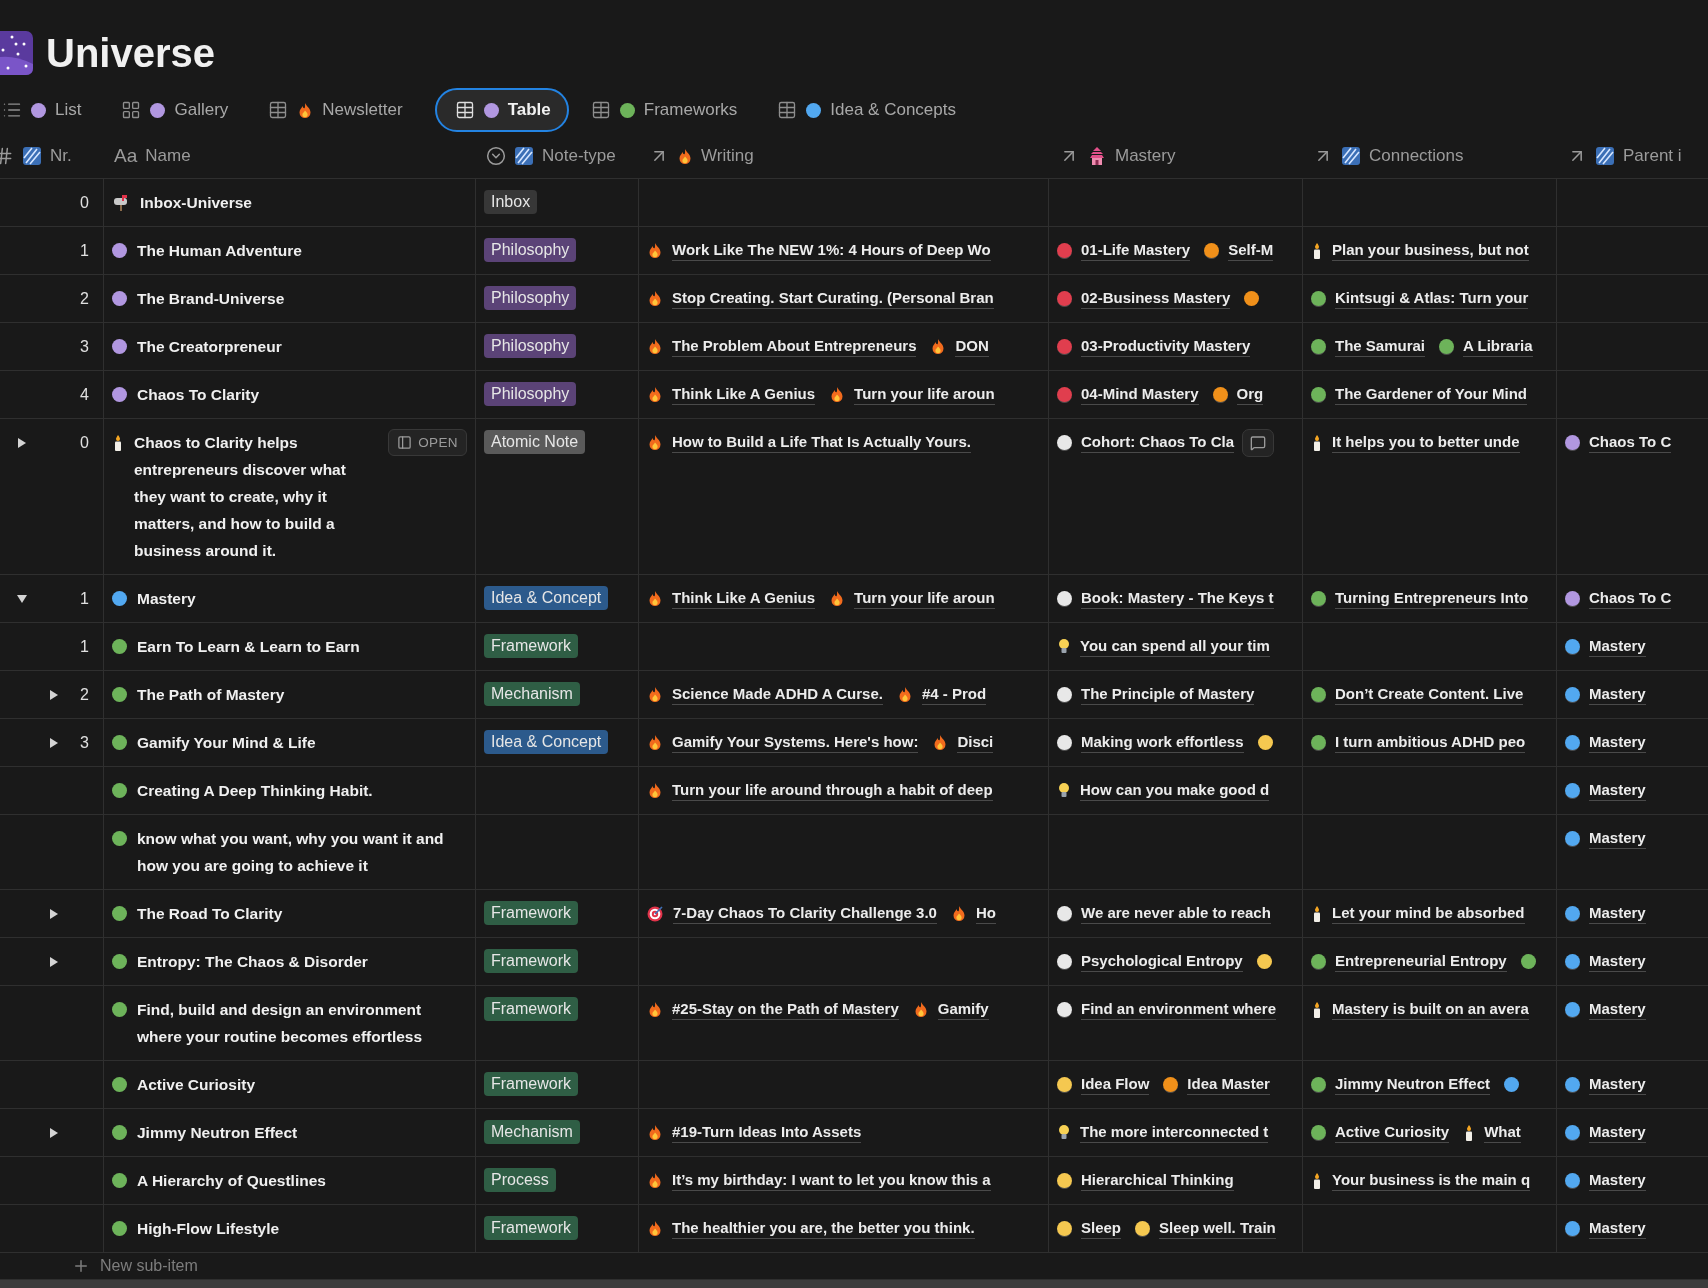 The image size is (1708, 1288). Describe the element at coordinates (1238, 394) in the screenshot. I see `relation-link: Org` at that location.